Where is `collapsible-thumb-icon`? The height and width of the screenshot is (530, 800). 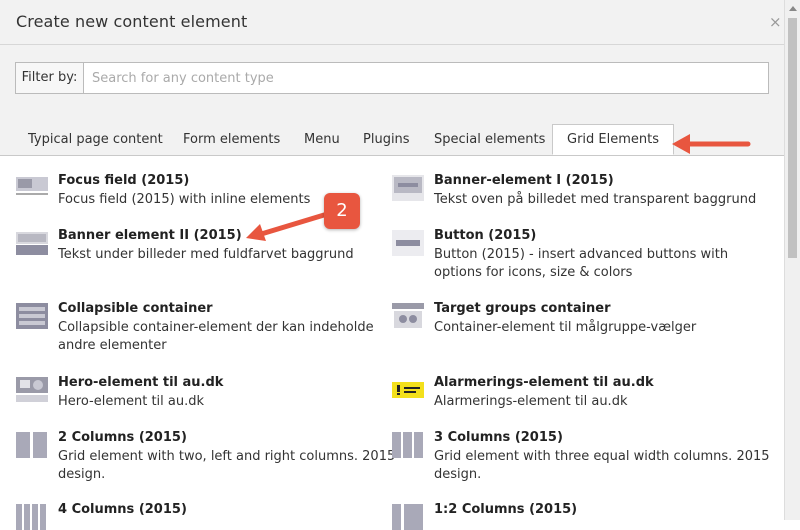 collapsible-thumb-icon is located at coordinates (32, 316).